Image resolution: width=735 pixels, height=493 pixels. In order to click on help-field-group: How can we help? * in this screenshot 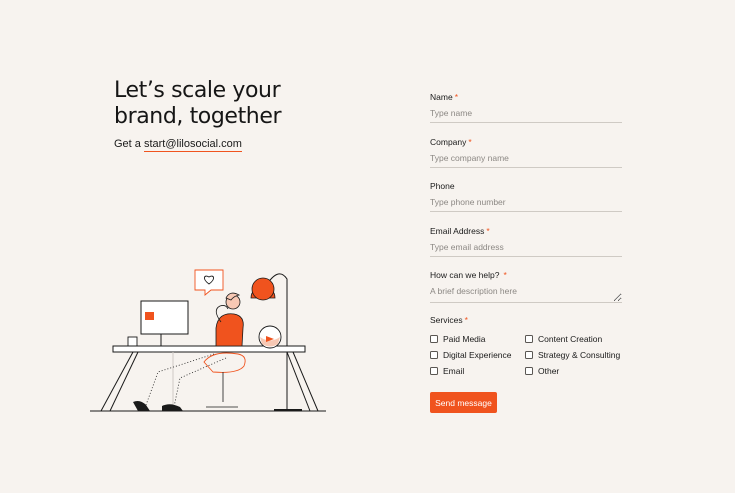, I will do `click(526, 286)`.